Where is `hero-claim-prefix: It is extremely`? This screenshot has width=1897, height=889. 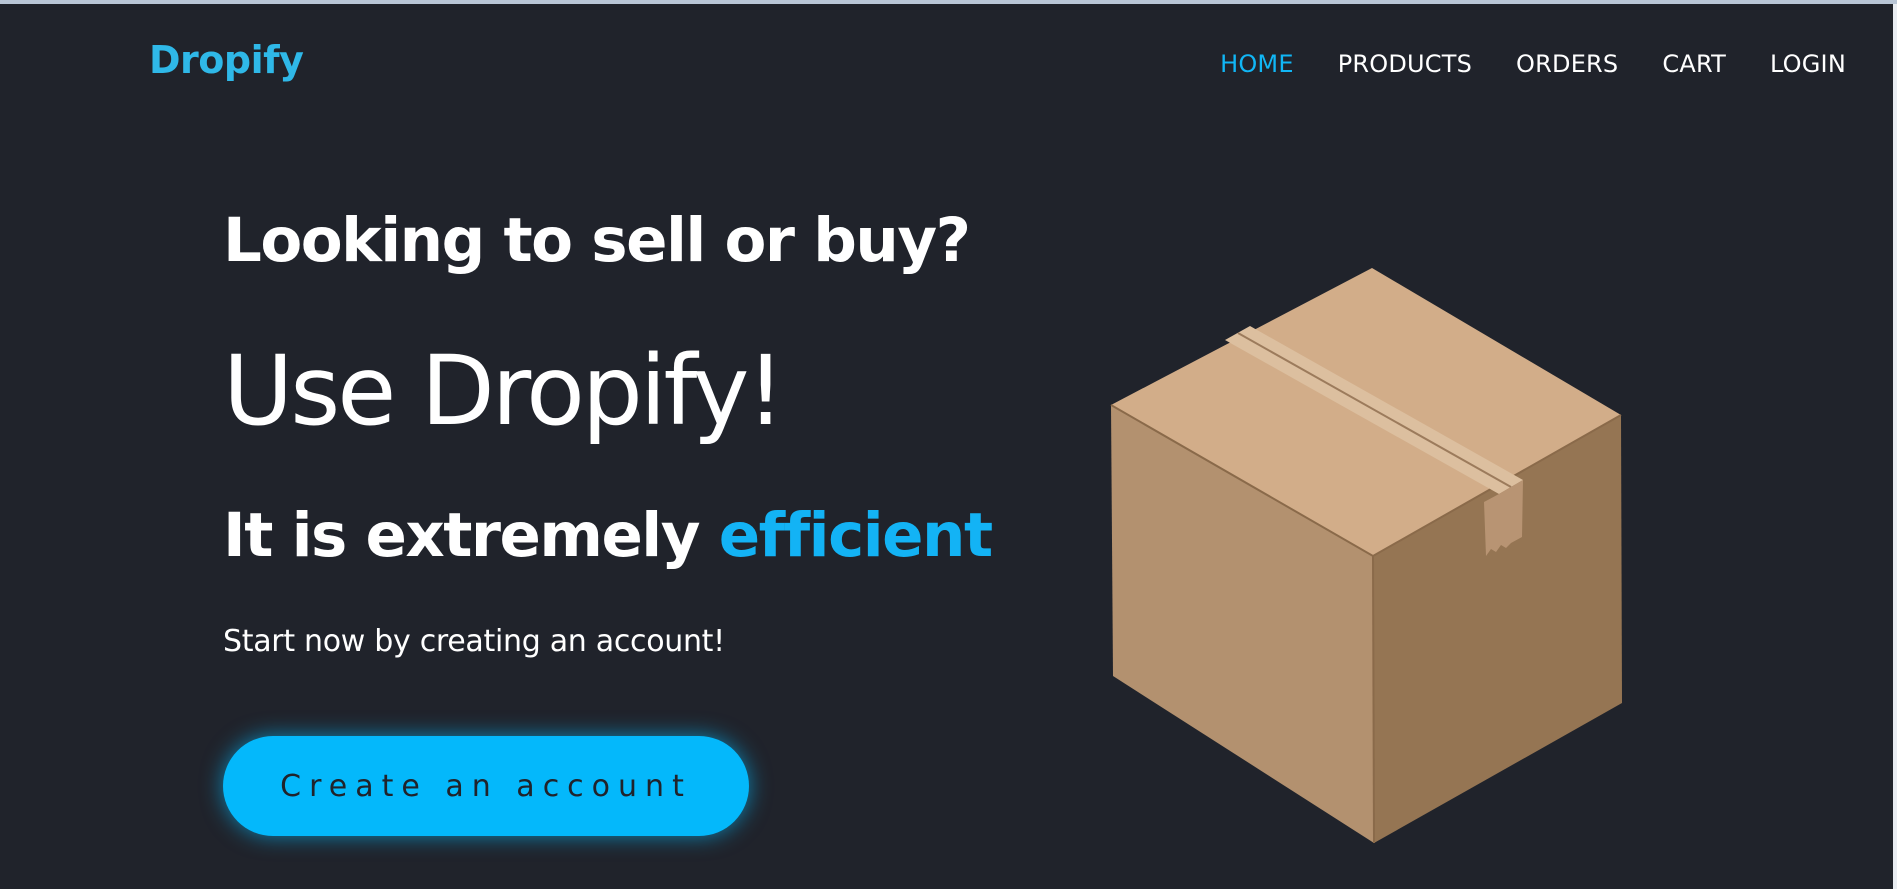
hero-claim-prefix: It is extremely is located at coordinates (471, 535).